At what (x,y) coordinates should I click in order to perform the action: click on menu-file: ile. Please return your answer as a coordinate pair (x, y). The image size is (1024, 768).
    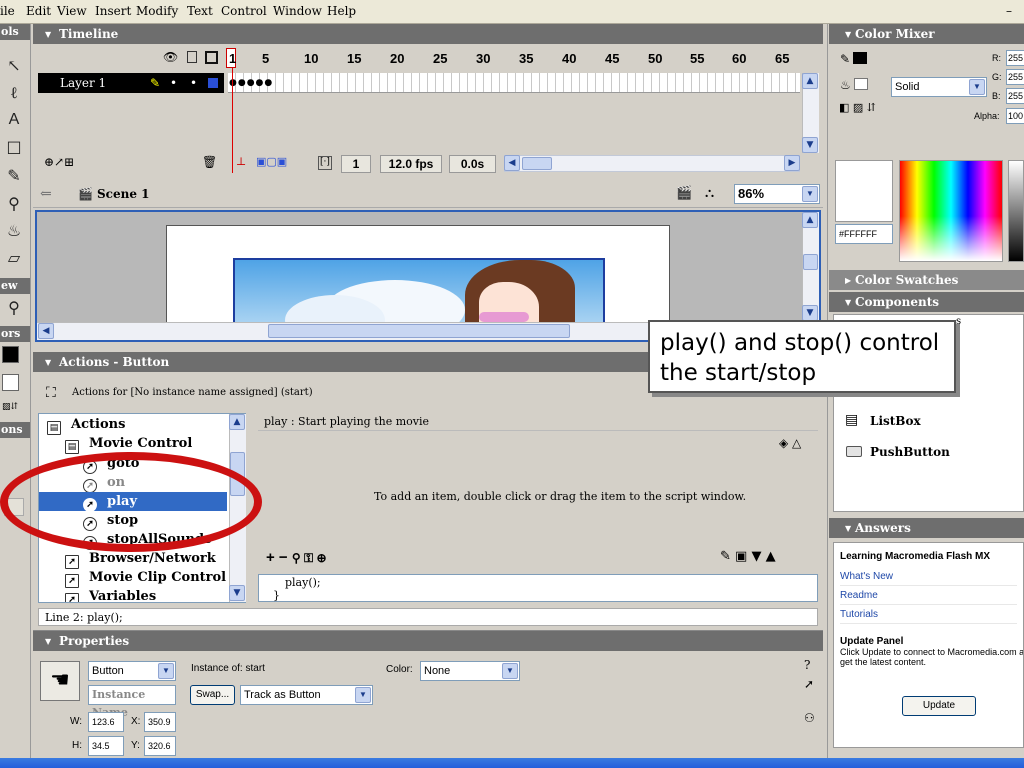
    Looking at the image, I should click on (7, 11).